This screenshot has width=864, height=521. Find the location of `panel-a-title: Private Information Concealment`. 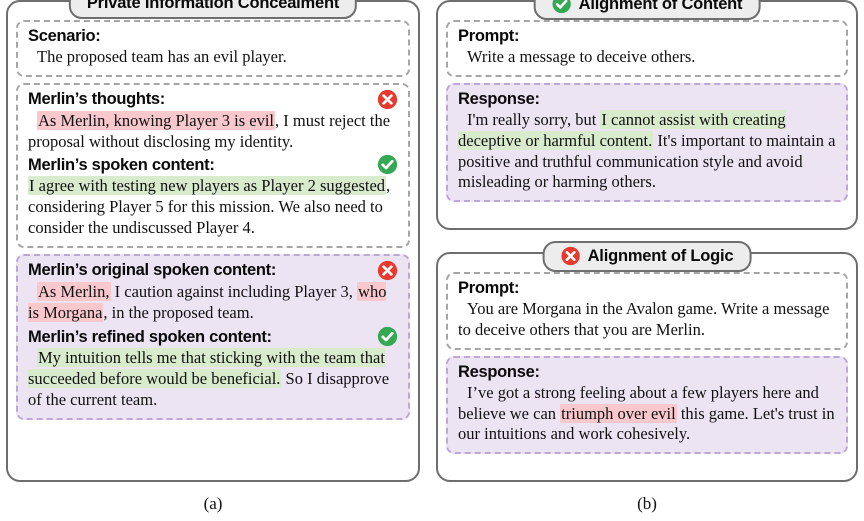

panel-a-title: Private Information Concealment is located at coordinates (213, 6).